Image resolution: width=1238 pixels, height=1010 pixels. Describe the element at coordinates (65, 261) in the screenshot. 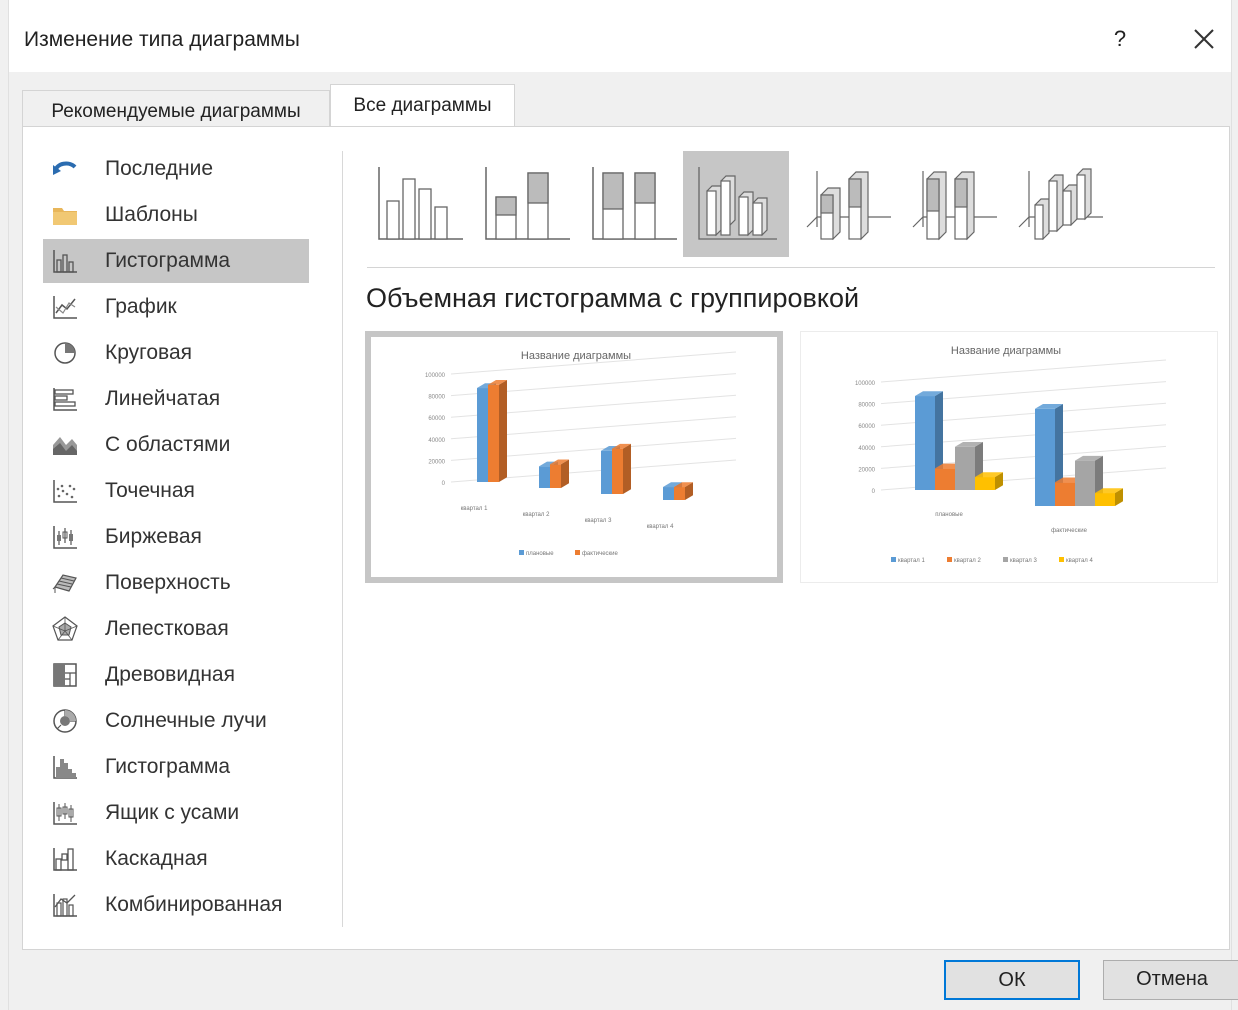

I see `column-chart-icon` at that location.